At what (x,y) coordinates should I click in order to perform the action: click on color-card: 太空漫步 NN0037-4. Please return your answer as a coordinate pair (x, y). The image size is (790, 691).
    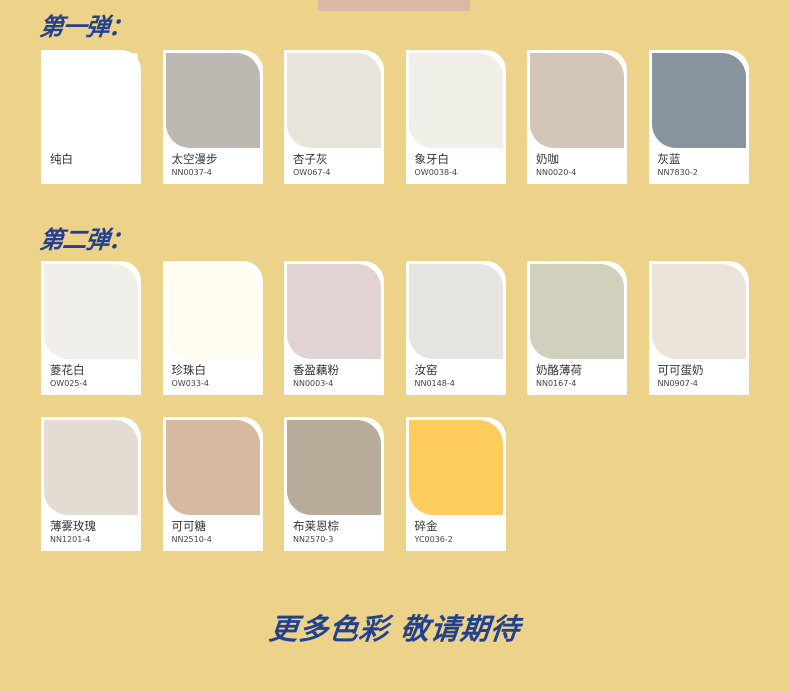
    Looking at the image, I should click on (212, 117).